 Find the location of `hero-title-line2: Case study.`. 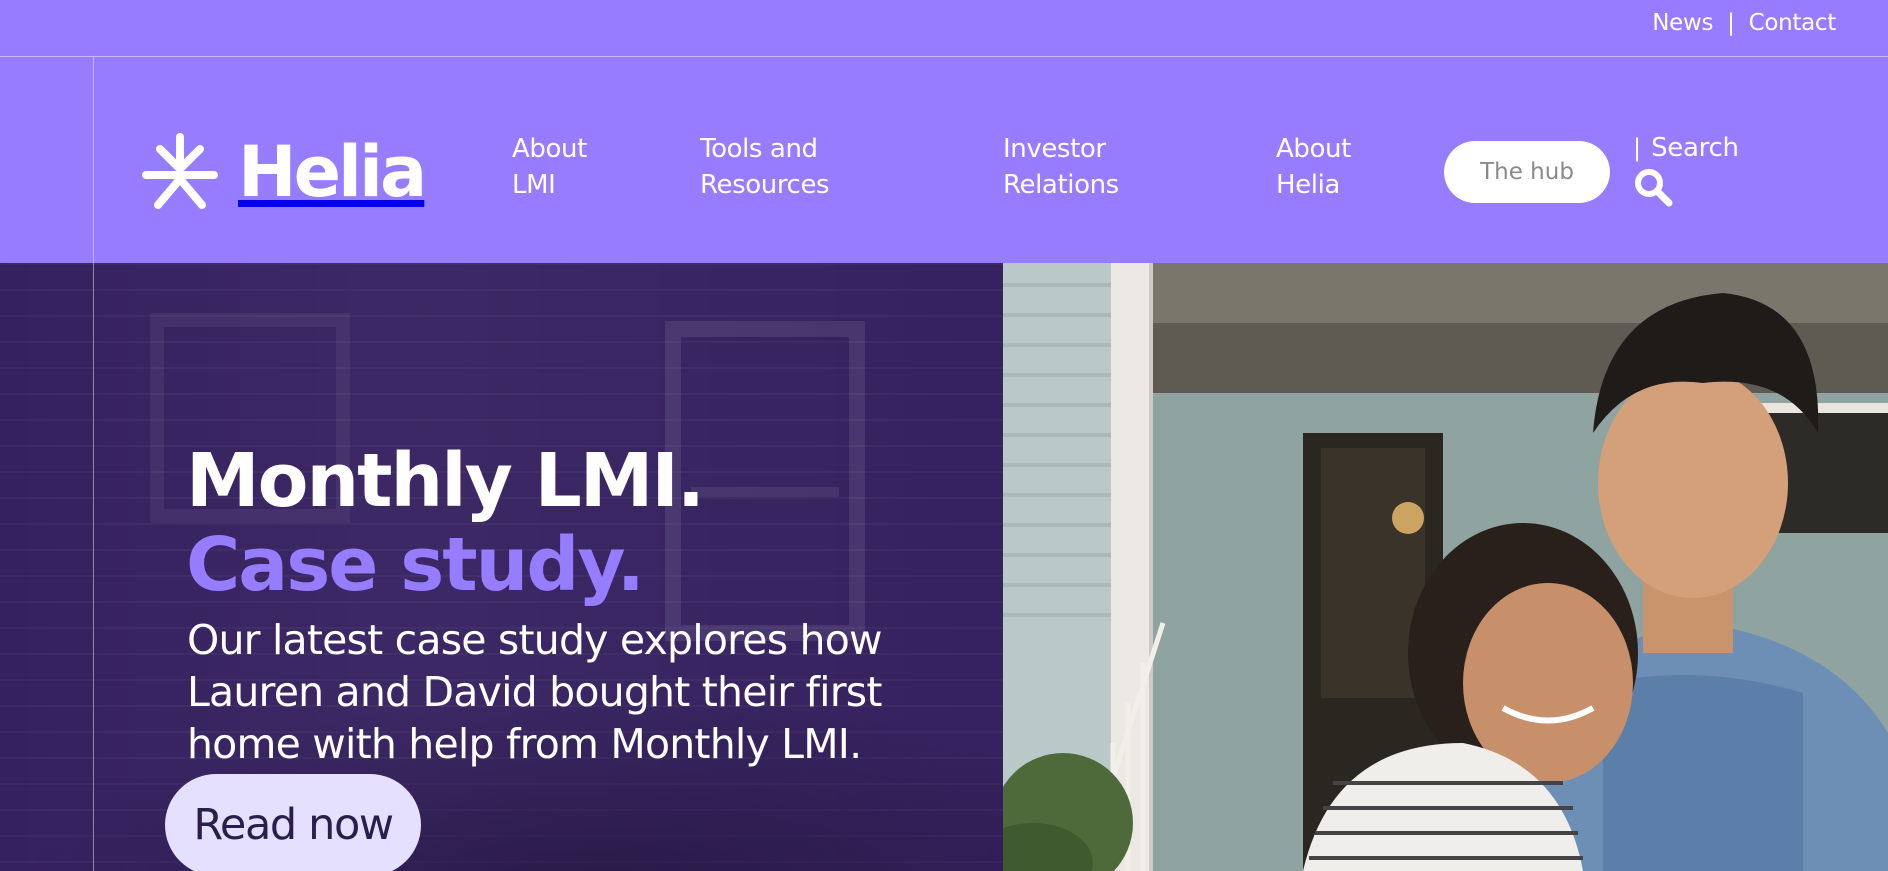

hero-title-line2: Case study. is located at coordinates (415, 565).